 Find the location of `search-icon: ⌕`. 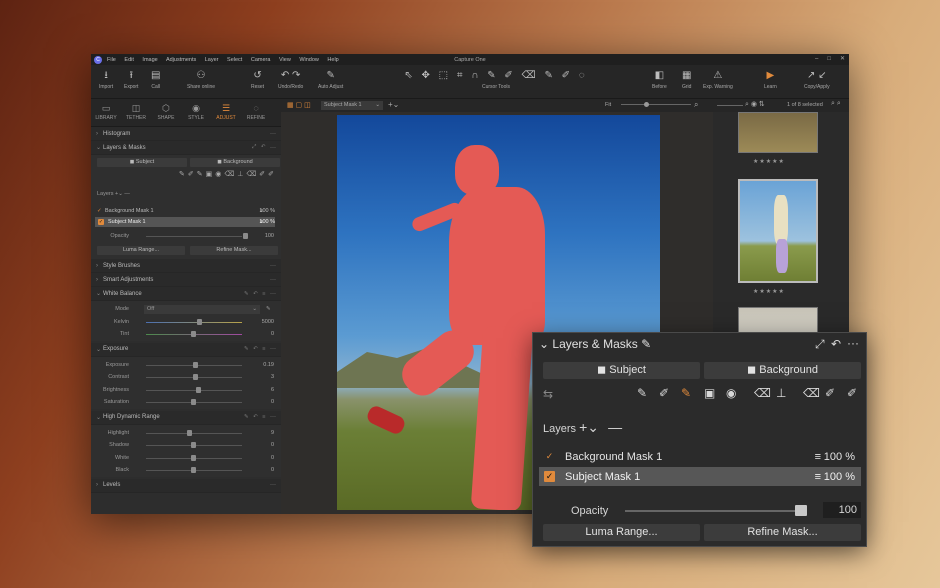

search-icon: ⌕ is located at coordinates (696, 105).